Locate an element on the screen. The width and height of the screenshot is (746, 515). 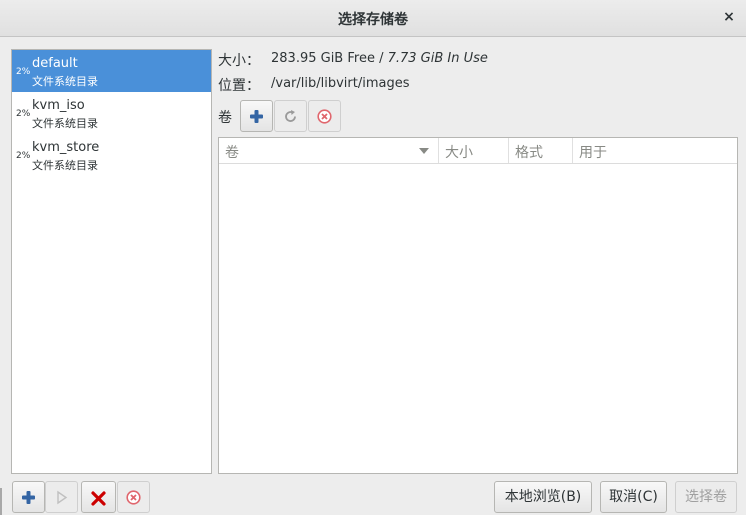
size-free: 283.95 GiB Free / is located at coordinates (329, 58).